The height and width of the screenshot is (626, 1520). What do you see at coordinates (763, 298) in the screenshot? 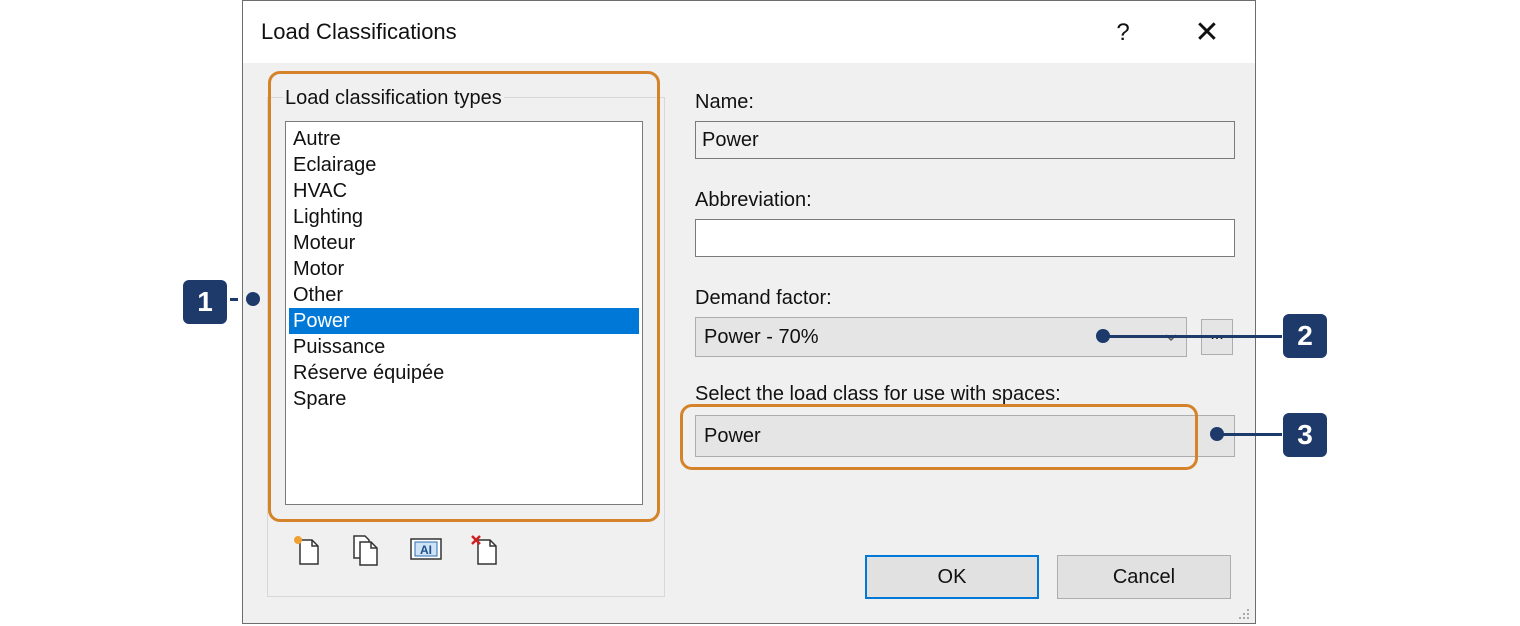
I see `demand-factor-label: Demand factor:` at bounding box center [763, 298].